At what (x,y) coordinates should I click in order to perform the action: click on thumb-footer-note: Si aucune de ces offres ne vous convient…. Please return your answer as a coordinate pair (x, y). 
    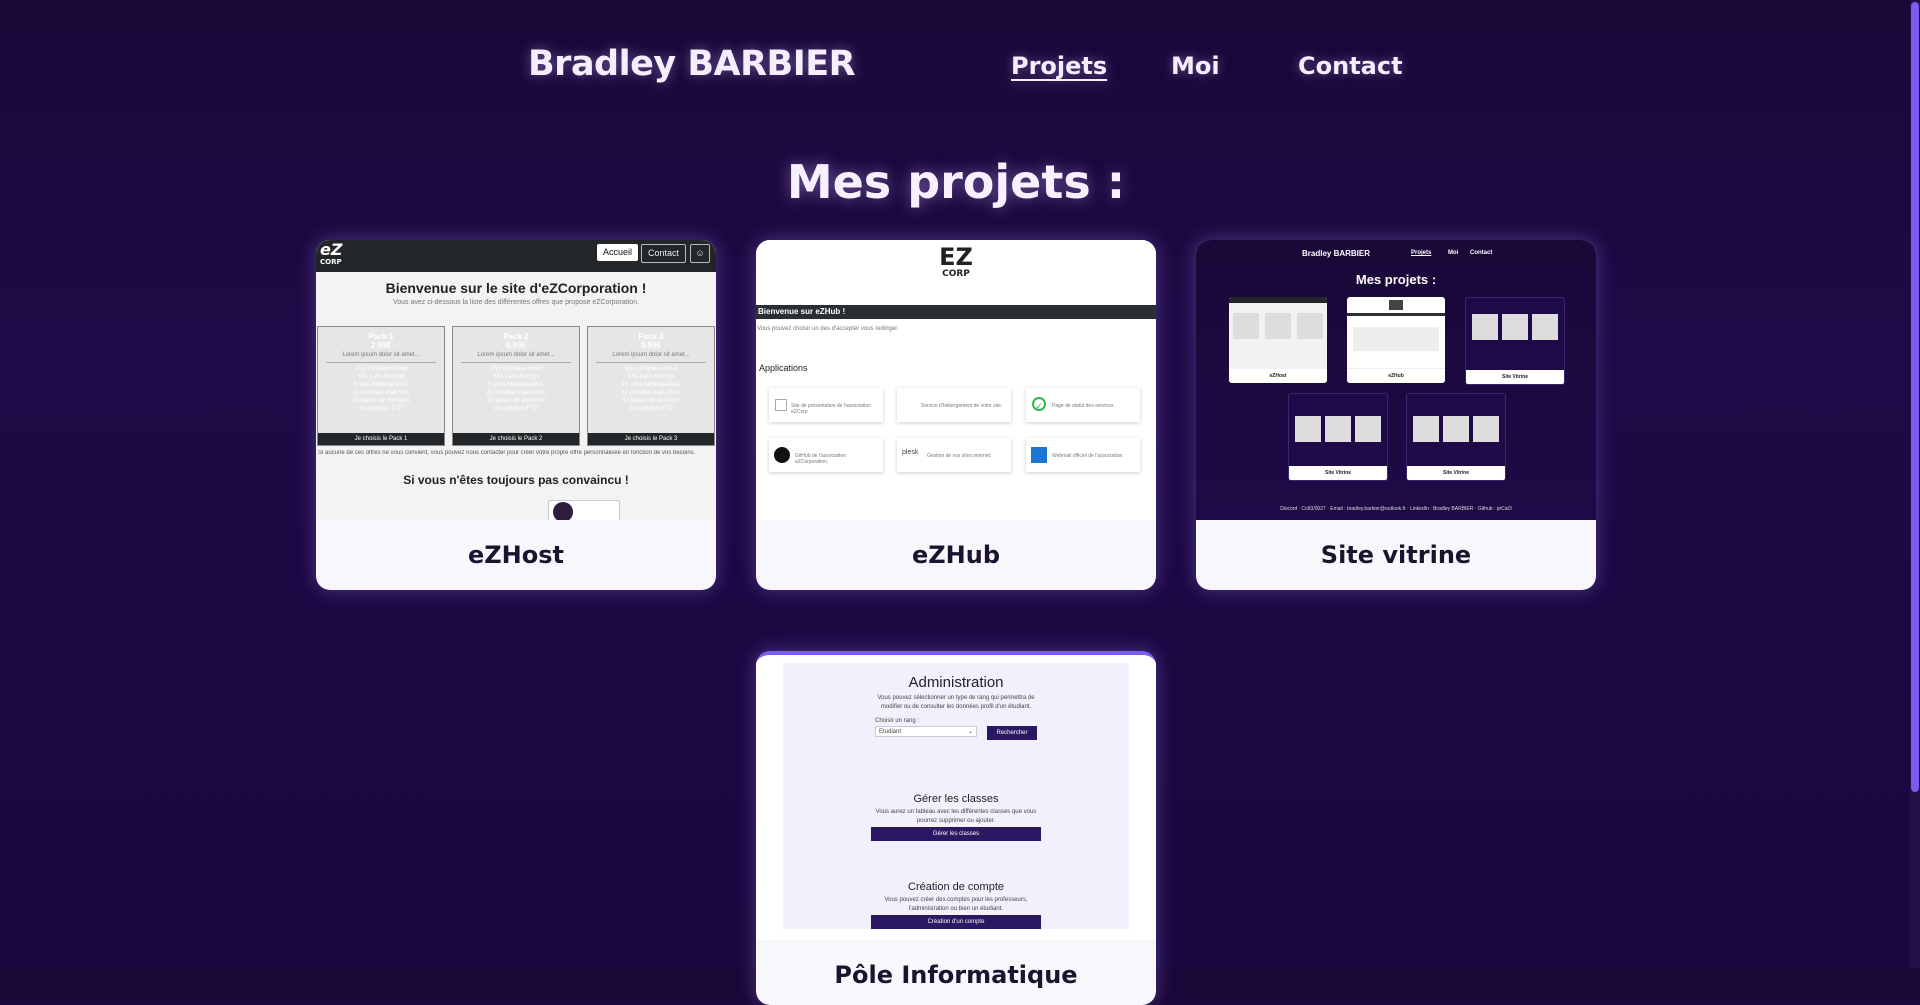
    Looking at the image, I should click on (507, 453).